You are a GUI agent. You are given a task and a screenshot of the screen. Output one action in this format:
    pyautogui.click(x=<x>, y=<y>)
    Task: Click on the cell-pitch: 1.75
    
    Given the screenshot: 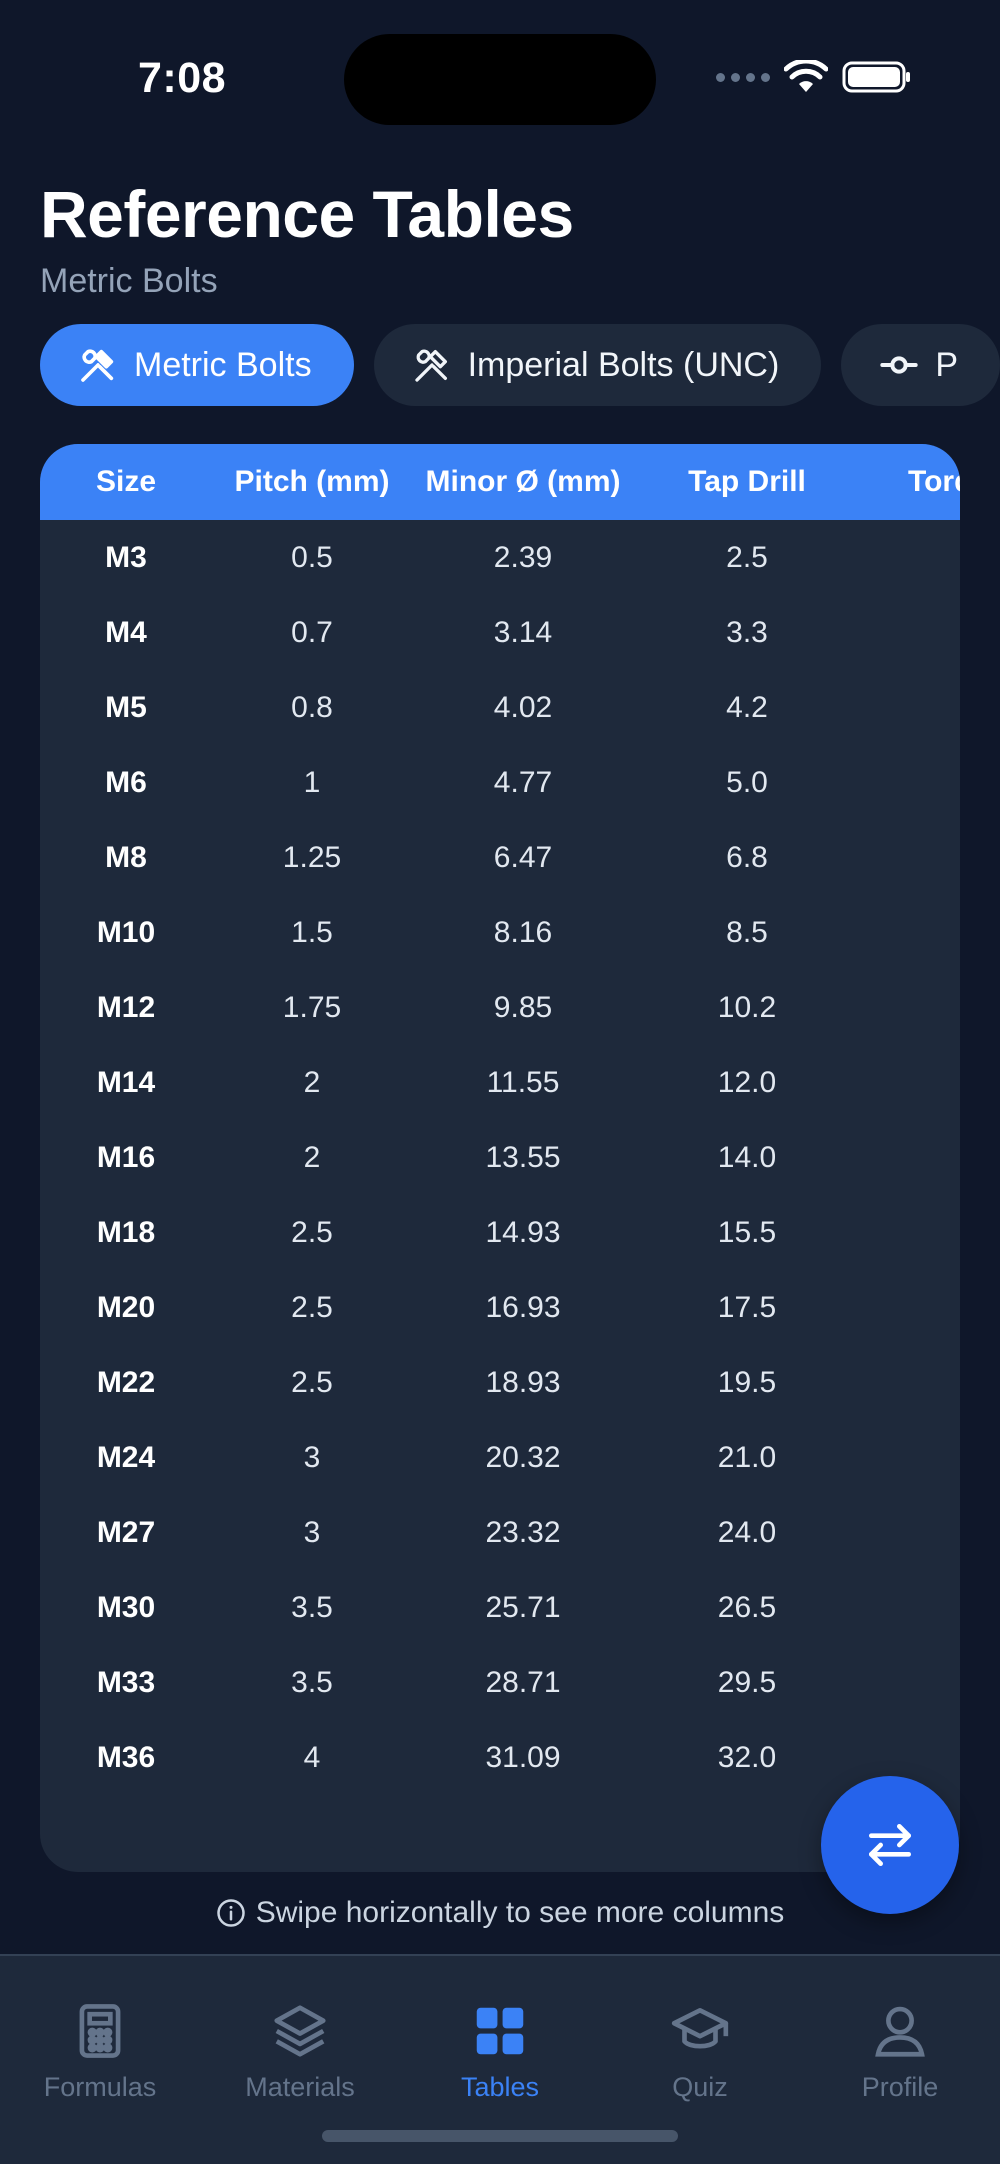 What is the action you would take?
    pyautogui.click(x=312, y=1007)
    